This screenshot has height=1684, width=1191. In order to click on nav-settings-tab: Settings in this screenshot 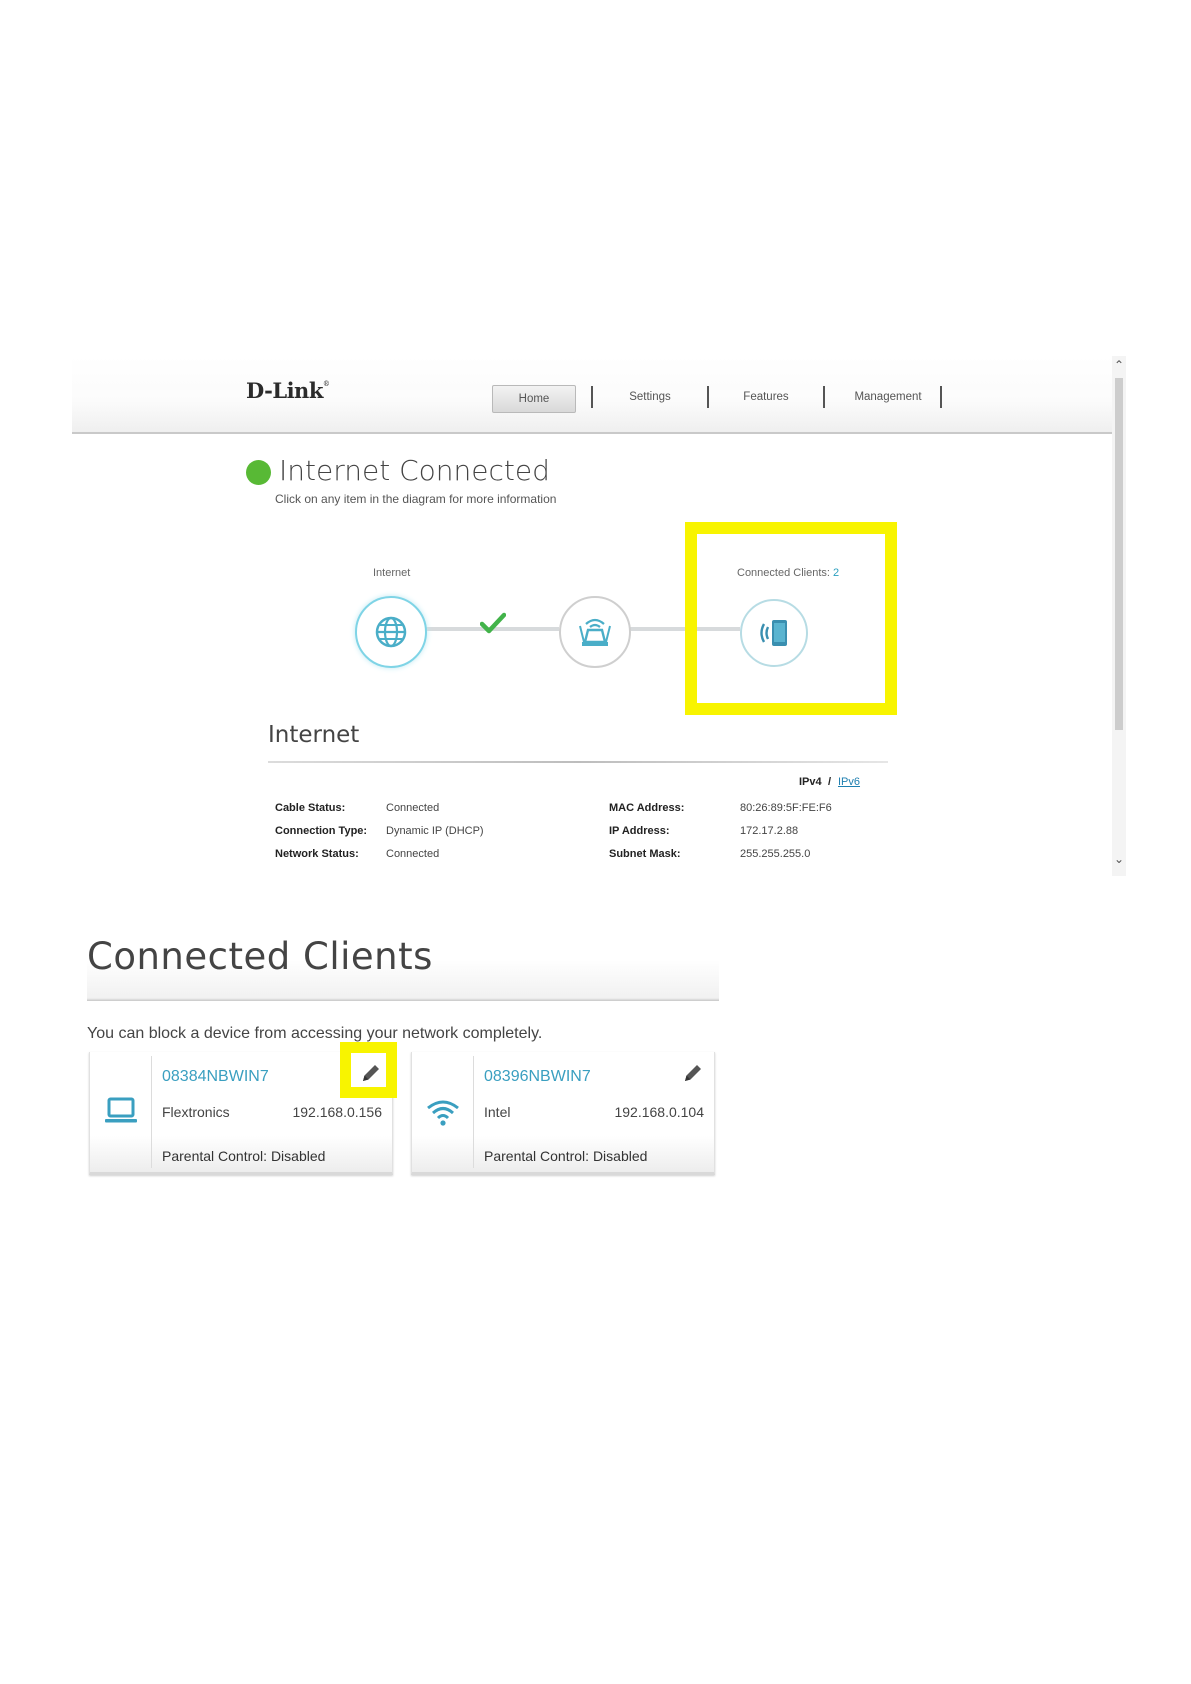, I will do `click(650, 397)`.